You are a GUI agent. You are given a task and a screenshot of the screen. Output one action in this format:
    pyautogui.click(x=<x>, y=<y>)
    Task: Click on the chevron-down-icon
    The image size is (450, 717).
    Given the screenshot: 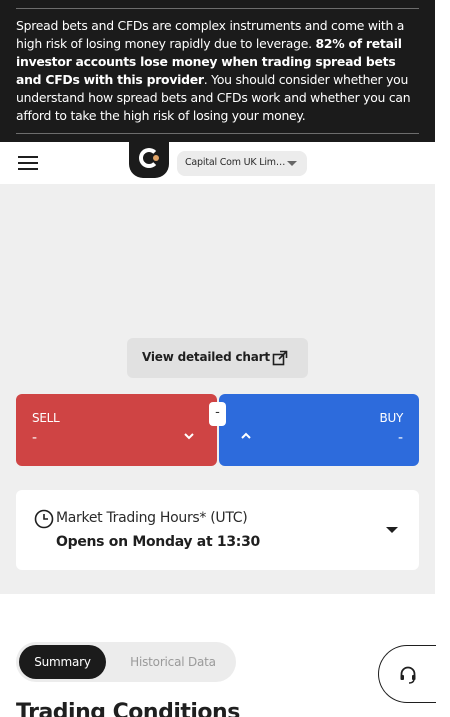 What is the action you would take?
    pyautogui.click(x=189, y=436)
    